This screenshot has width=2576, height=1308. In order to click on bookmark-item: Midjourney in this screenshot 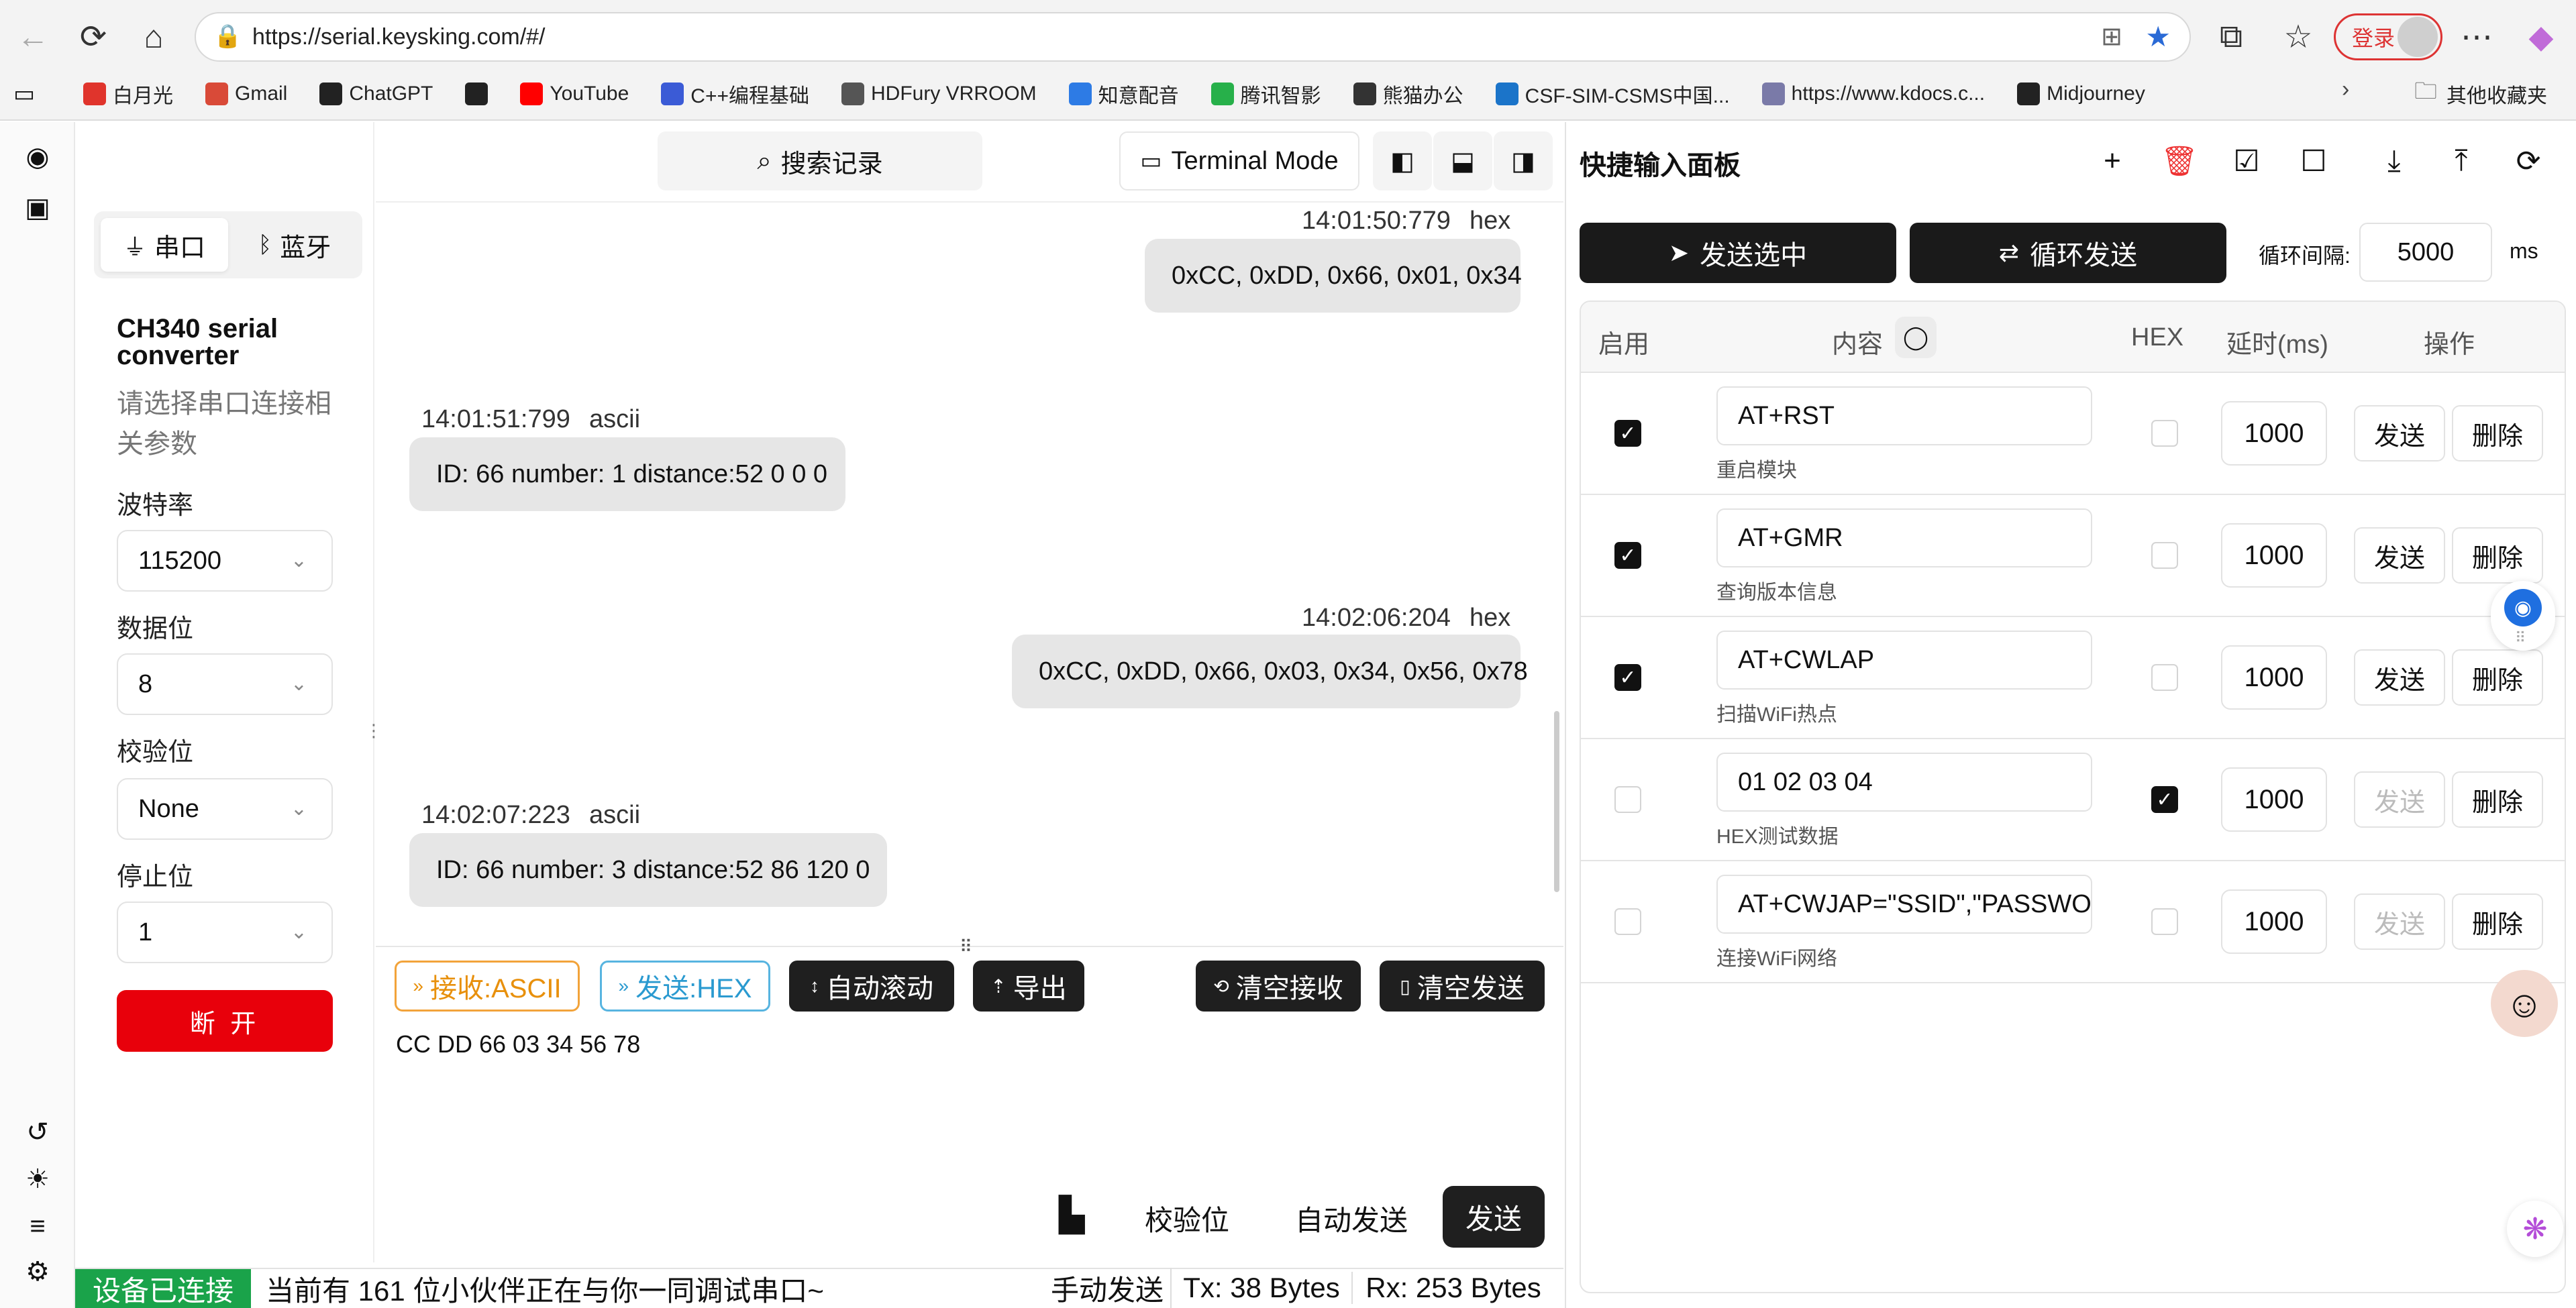, I will do `click(2081, 94)`.